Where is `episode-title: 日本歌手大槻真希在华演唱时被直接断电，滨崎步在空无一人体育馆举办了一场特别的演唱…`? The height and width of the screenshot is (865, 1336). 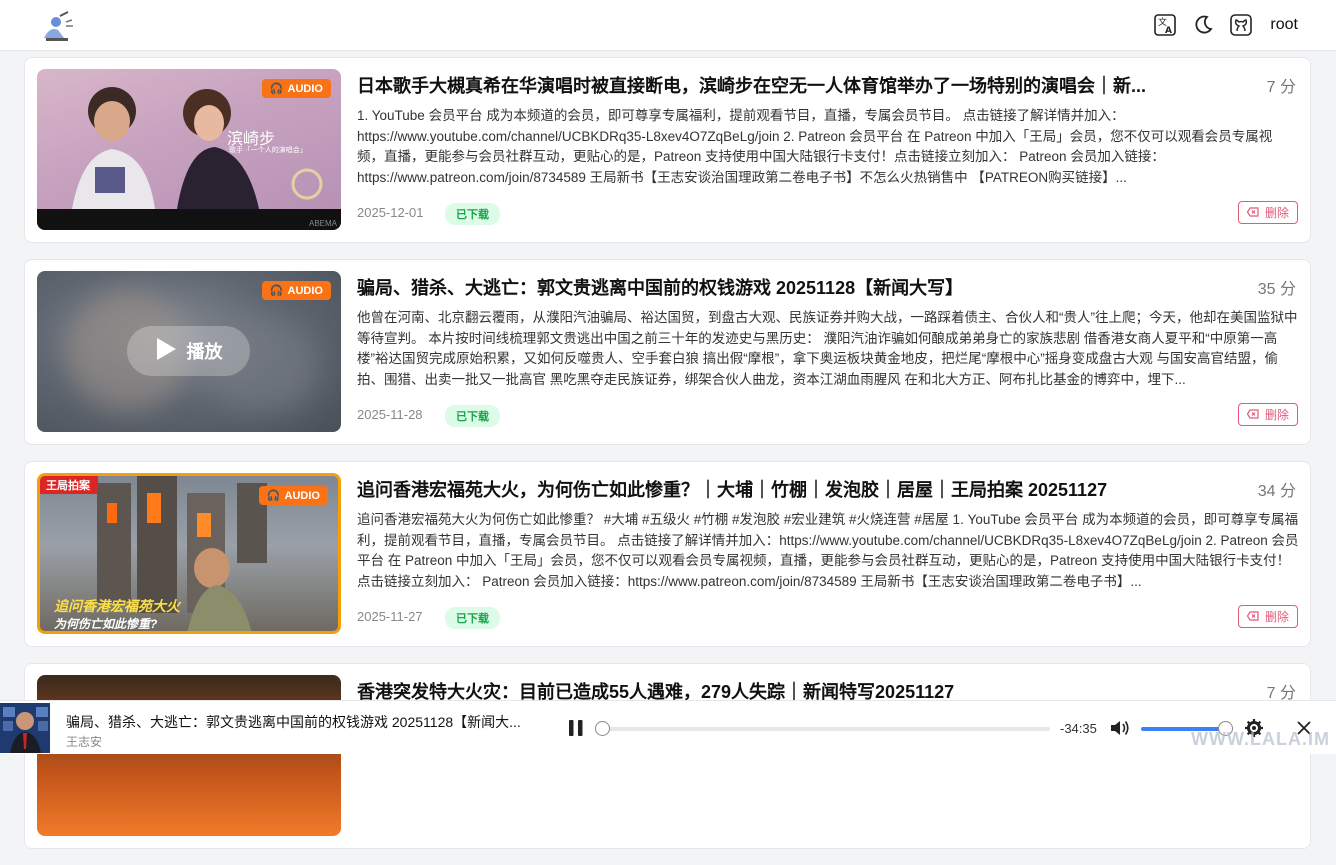
episode-title: 日本歌手大槻真希在华演唱时被直接断电，滨崎步在空无一人体育馆举办了一场特别的演唱… is located at coordinates (797, 85).